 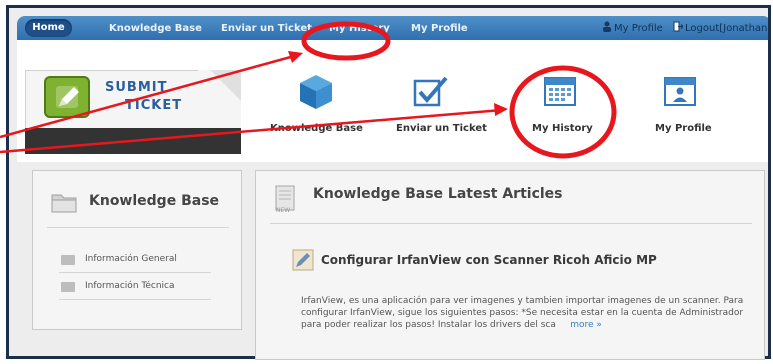 I want to click on sidebar-title: Knowledge Base, so click(x=154, y=201).